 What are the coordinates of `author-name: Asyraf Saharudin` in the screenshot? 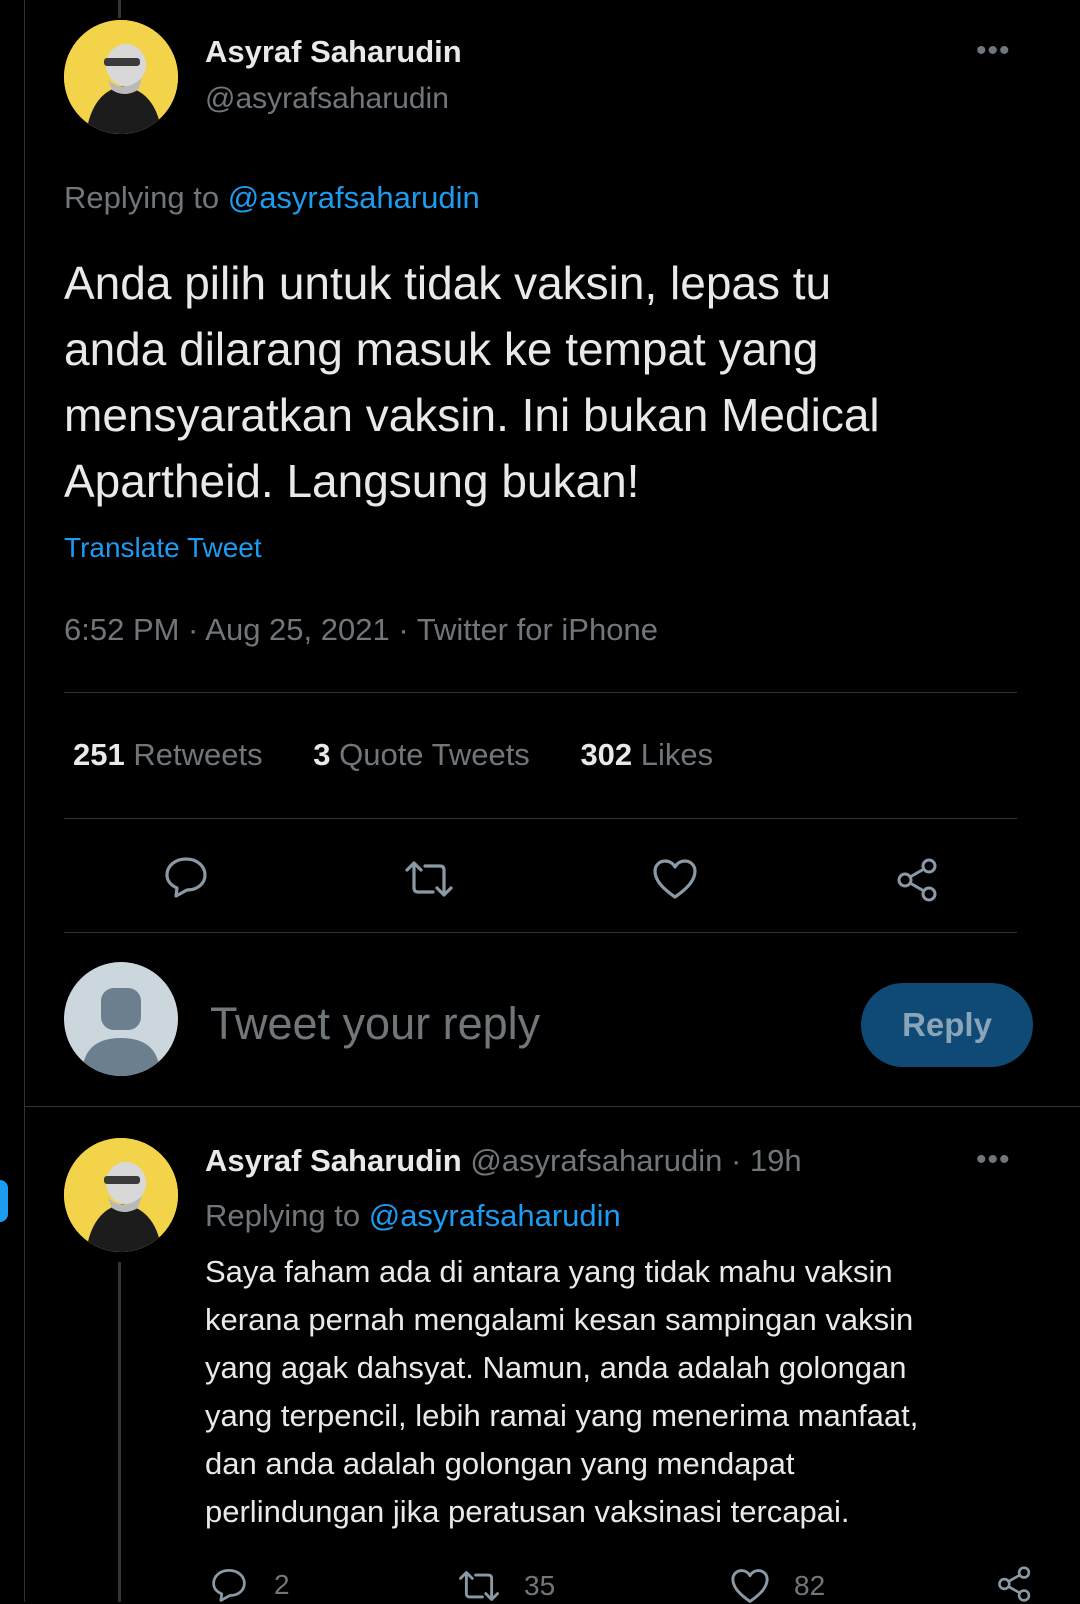 It's located at (333, 52).